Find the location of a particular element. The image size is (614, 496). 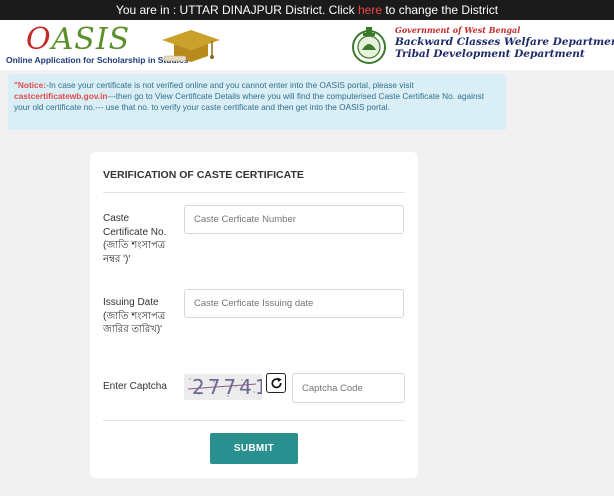

issuing-date-input is located at coordinates (294, 303).